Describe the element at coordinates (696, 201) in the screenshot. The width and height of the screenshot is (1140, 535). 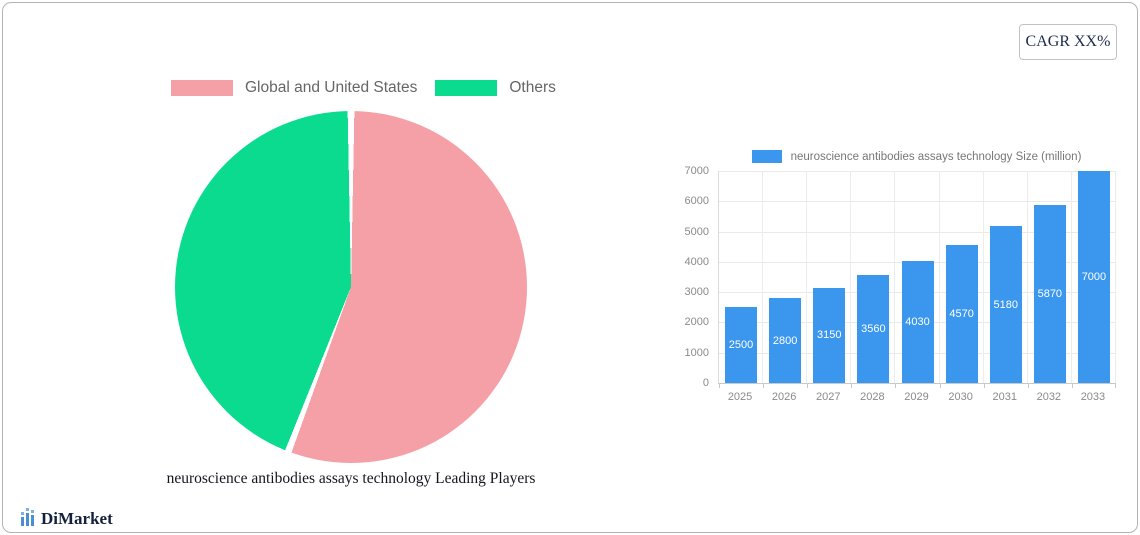
I see `y-axis-label: 6000` at that location.